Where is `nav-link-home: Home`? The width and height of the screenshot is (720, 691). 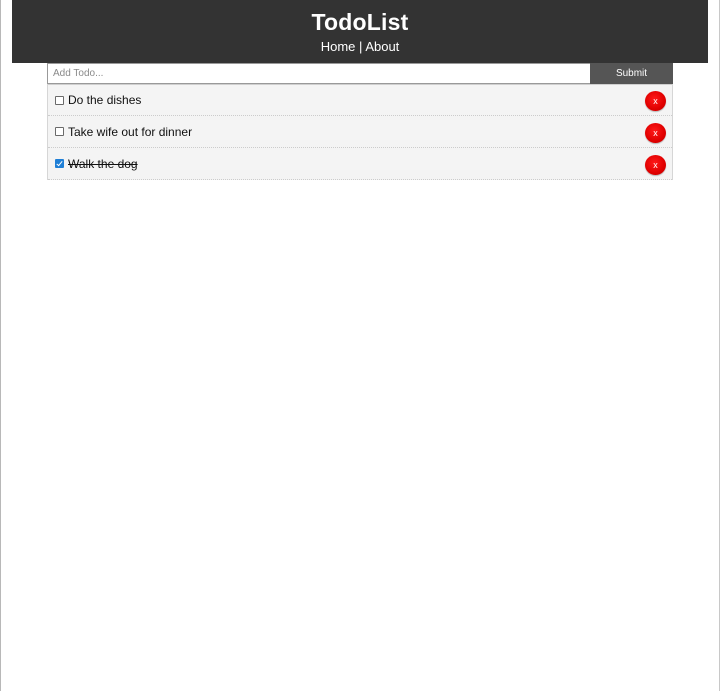
nav-link-home: Home is located at coordinates (338, 46).